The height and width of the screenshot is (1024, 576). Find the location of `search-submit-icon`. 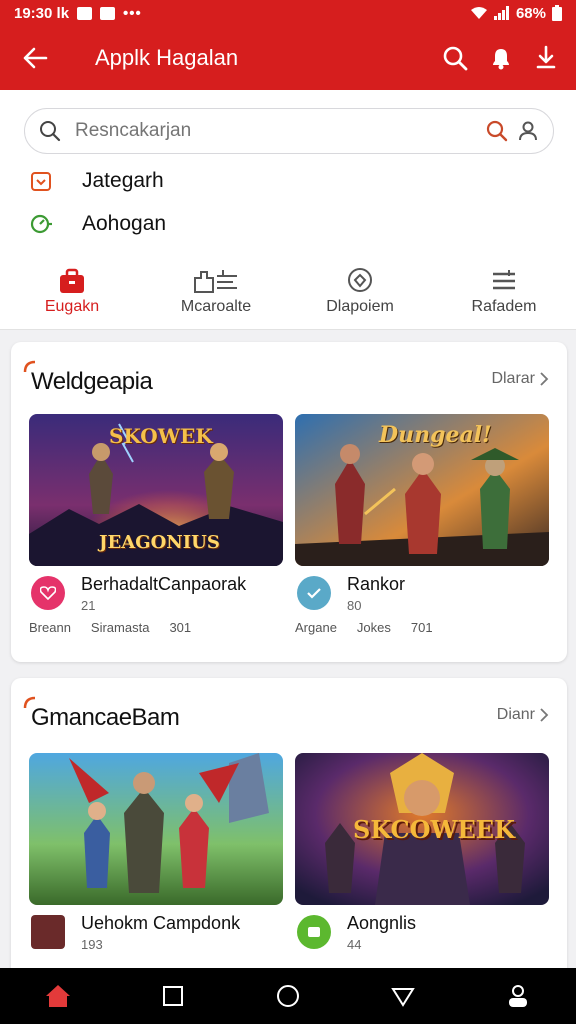

search-submit-icon is located at coordinates (497, 131).